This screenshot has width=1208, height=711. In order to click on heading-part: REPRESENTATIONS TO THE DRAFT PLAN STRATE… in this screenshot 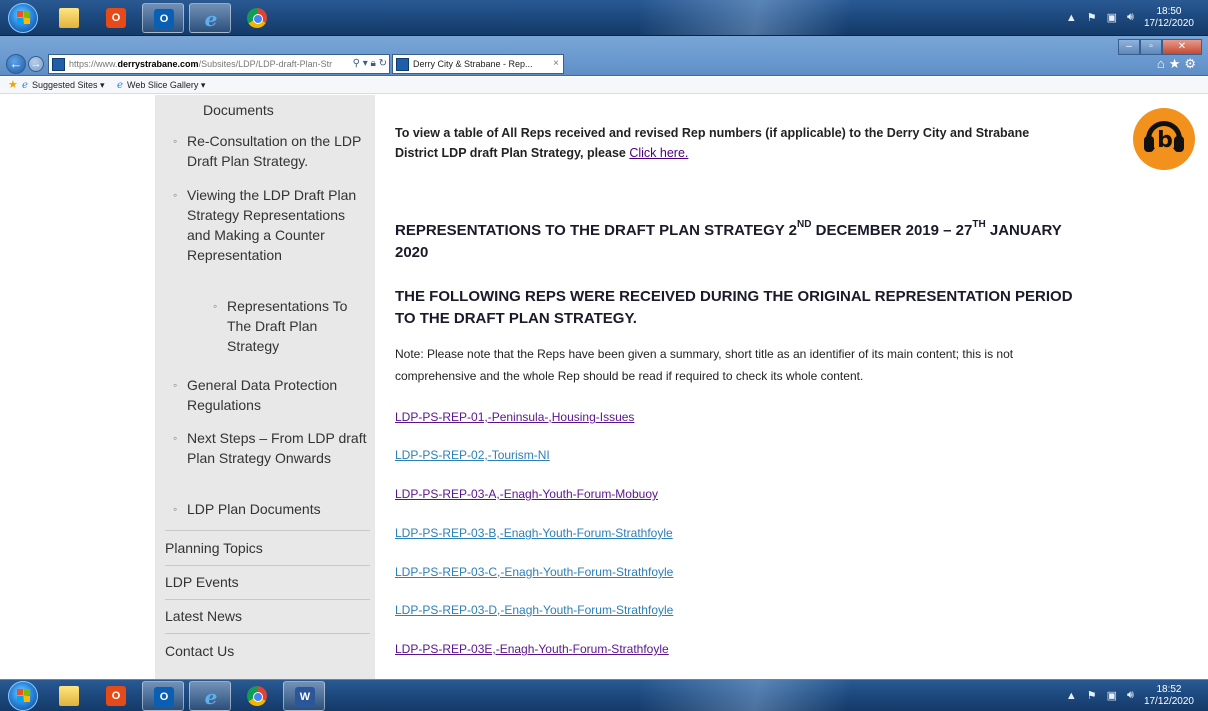, I will do `click(596, 230)`.